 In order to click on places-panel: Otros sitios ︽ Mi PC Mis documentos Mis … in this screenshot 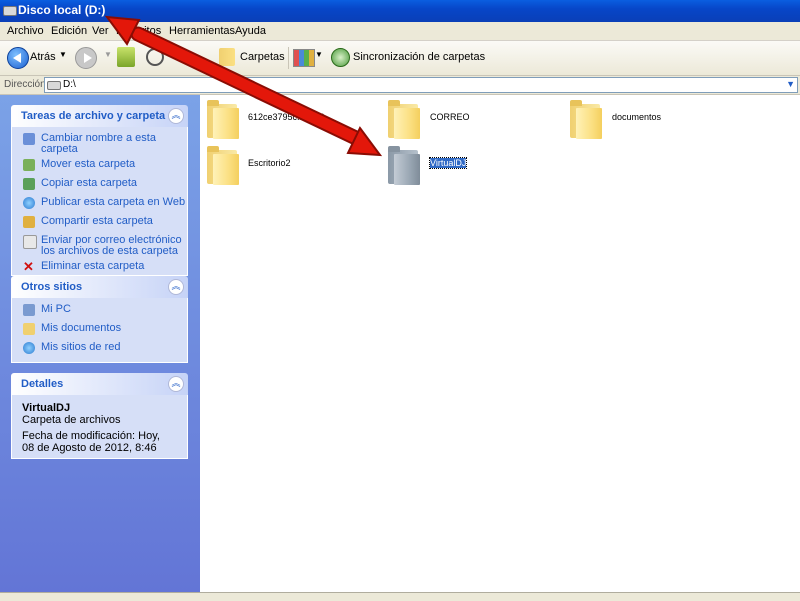, I will do `click(99, 319)`.